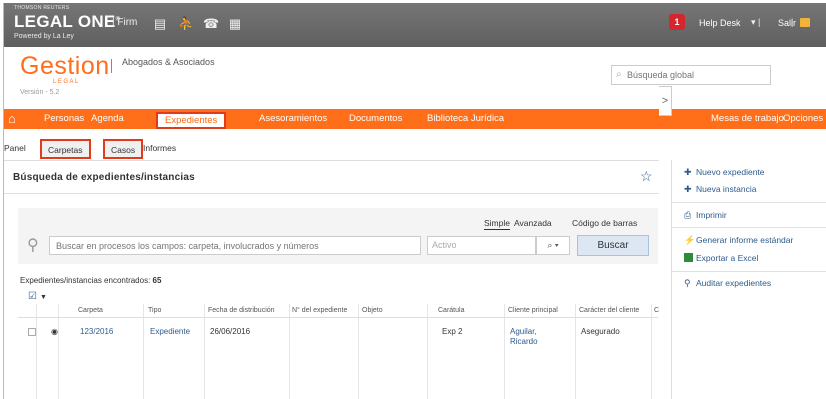 The height and width of the screenshot is (399, 826). What do you see at coordinates (613, 245) in the screenshot?
I see `search-button: Buscar` at bounding box center [613, 245].